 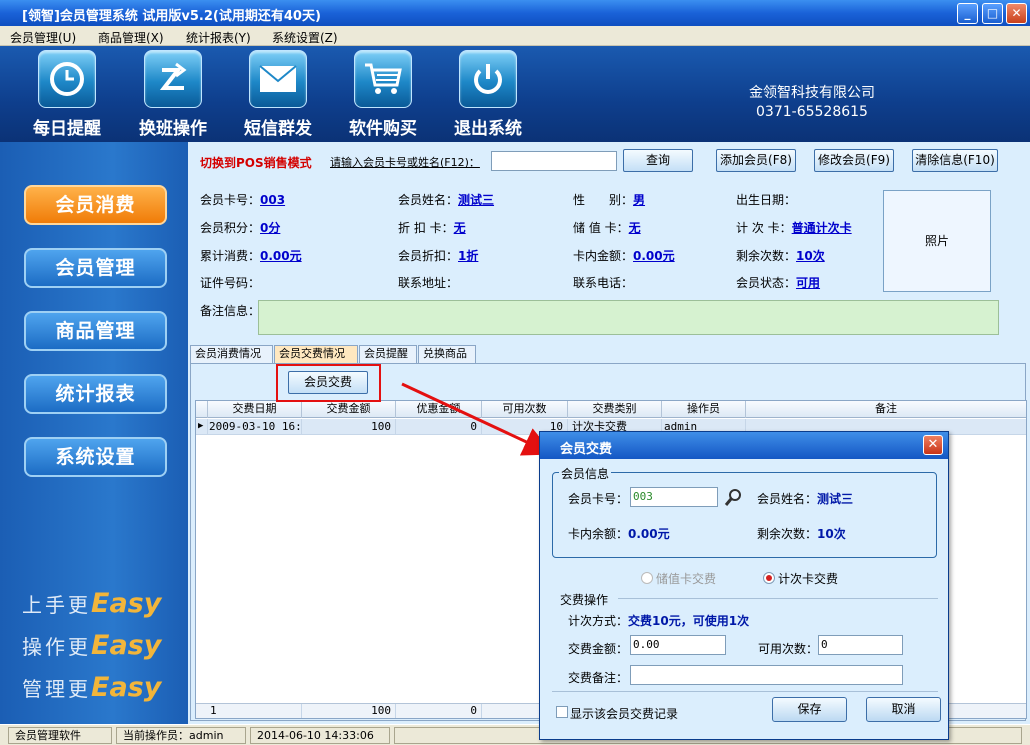 What do you see at coordinates (647, 578) in the screenshot?
I see `stored-card-radio` at bounding box center [647, 578].